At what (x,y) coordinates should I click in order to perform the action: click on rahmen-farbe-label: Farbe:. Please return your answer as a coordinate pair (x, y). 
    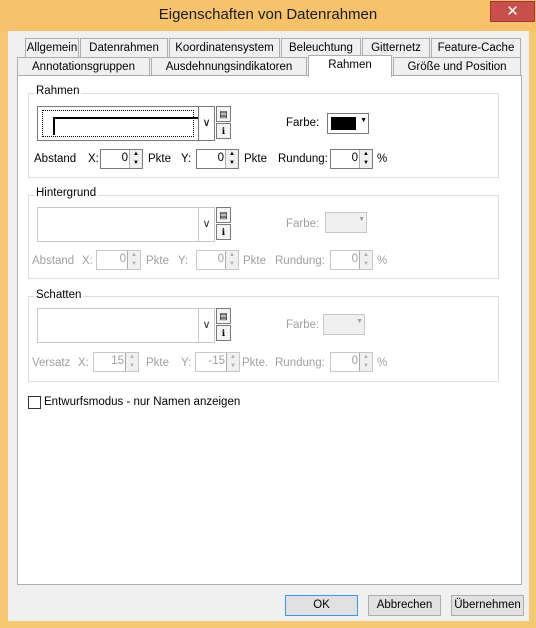
    Looking at the image, I should click on (303, 123).